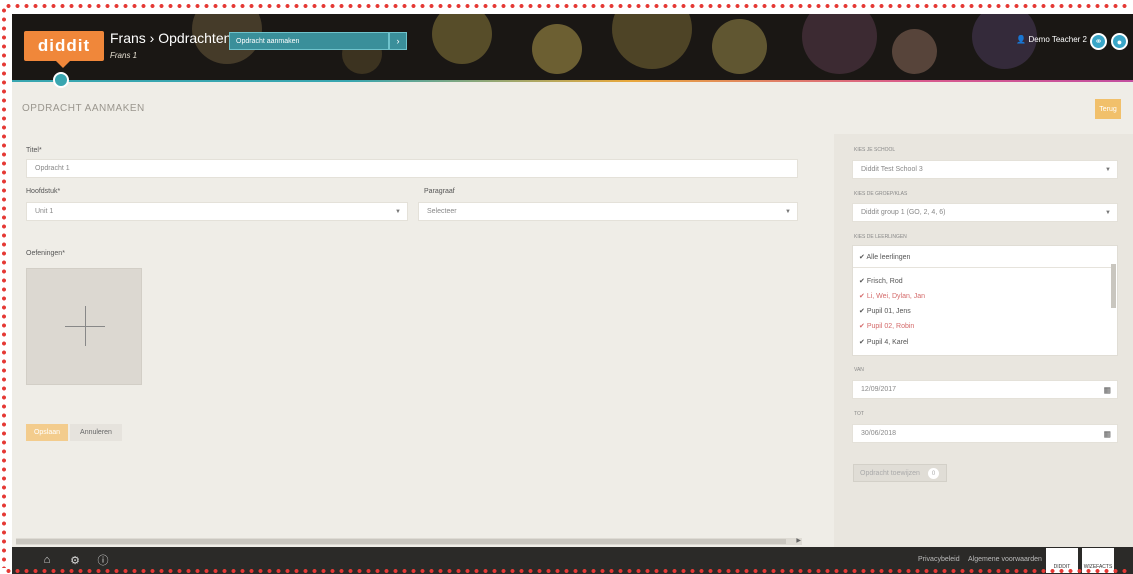  Describe the element at coordinates (888, 311) in the screenshot. I see `student-name: Pupil 01, Jens` at that location.